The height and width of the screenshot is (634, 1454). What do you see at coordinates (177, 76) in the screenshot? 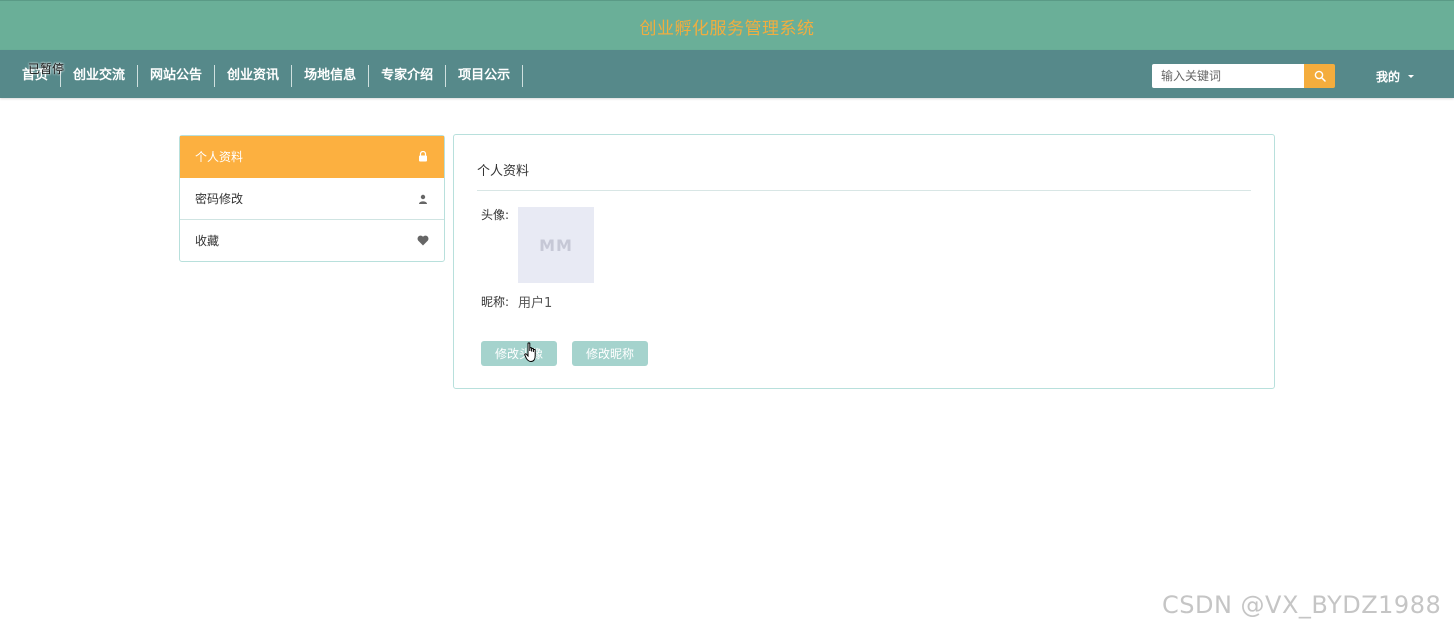
I see `nav-item-announcements: 网站公告` at bounding box center [177, 76].